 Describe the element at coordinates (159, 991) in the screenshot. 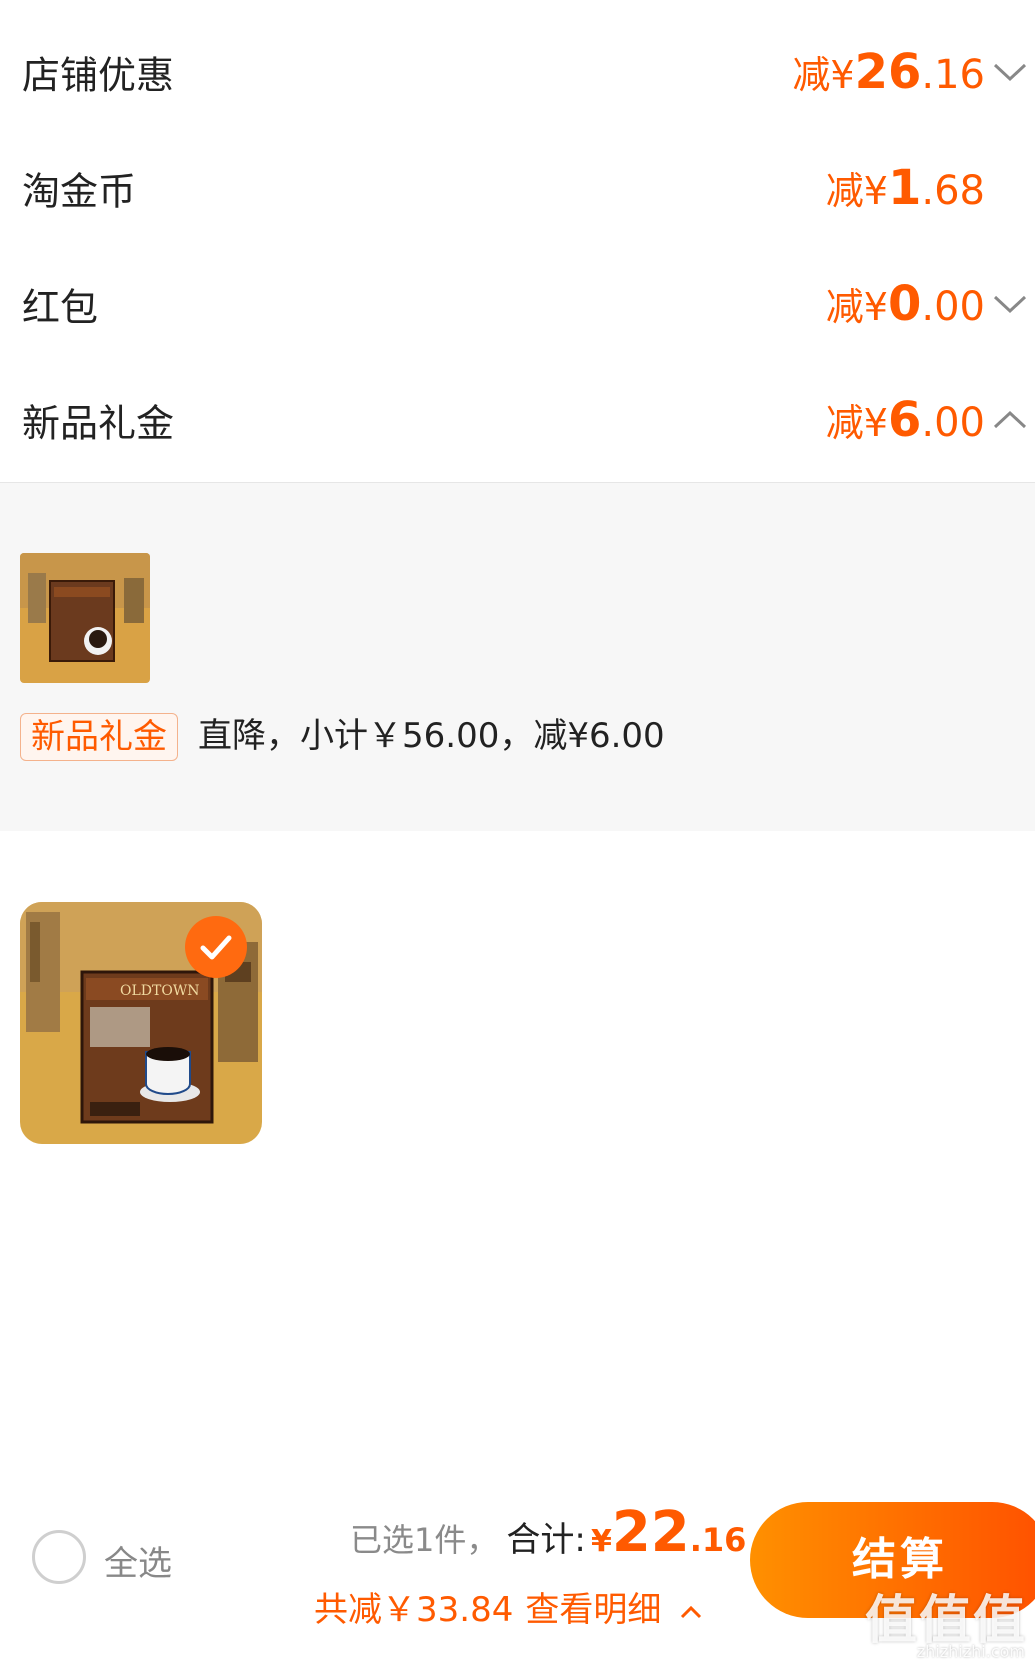

I see `product-brand: OLDTOWN` at that location.